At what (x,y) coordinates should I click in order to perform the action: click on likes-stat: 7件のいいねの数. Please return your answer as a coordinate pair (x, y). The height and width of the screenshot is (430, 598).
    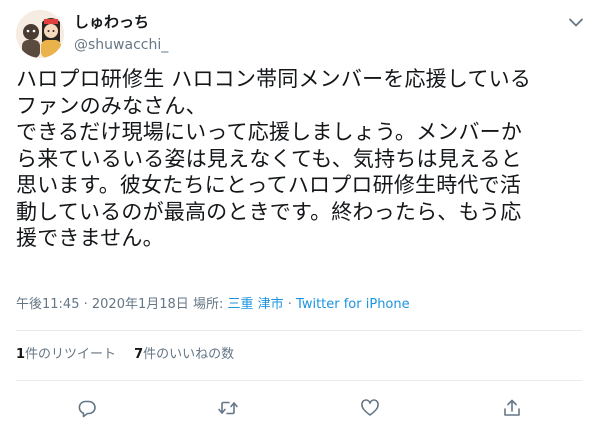
    Looking at the image, I should click on (184, 354).